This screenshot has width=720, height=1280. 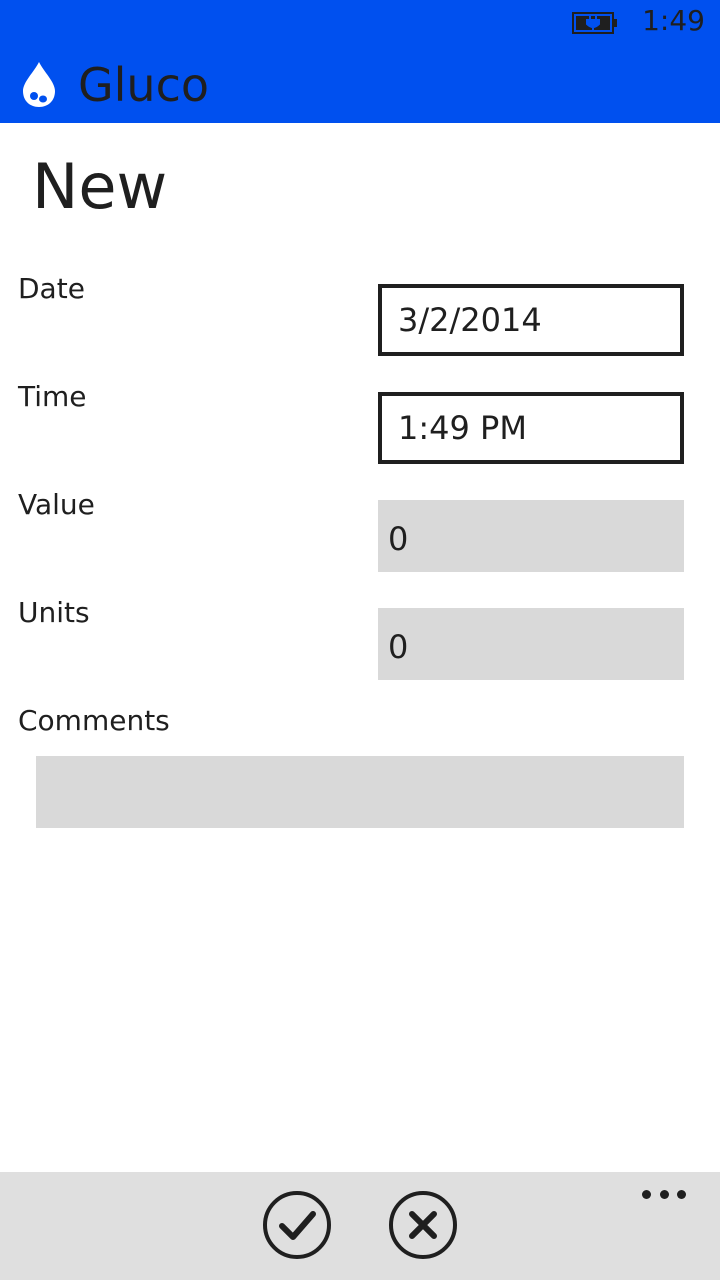 What do you see at coordinates (54, 612) in the screenshot?
I see `units-label: Units` at bounding box center [54, 612].